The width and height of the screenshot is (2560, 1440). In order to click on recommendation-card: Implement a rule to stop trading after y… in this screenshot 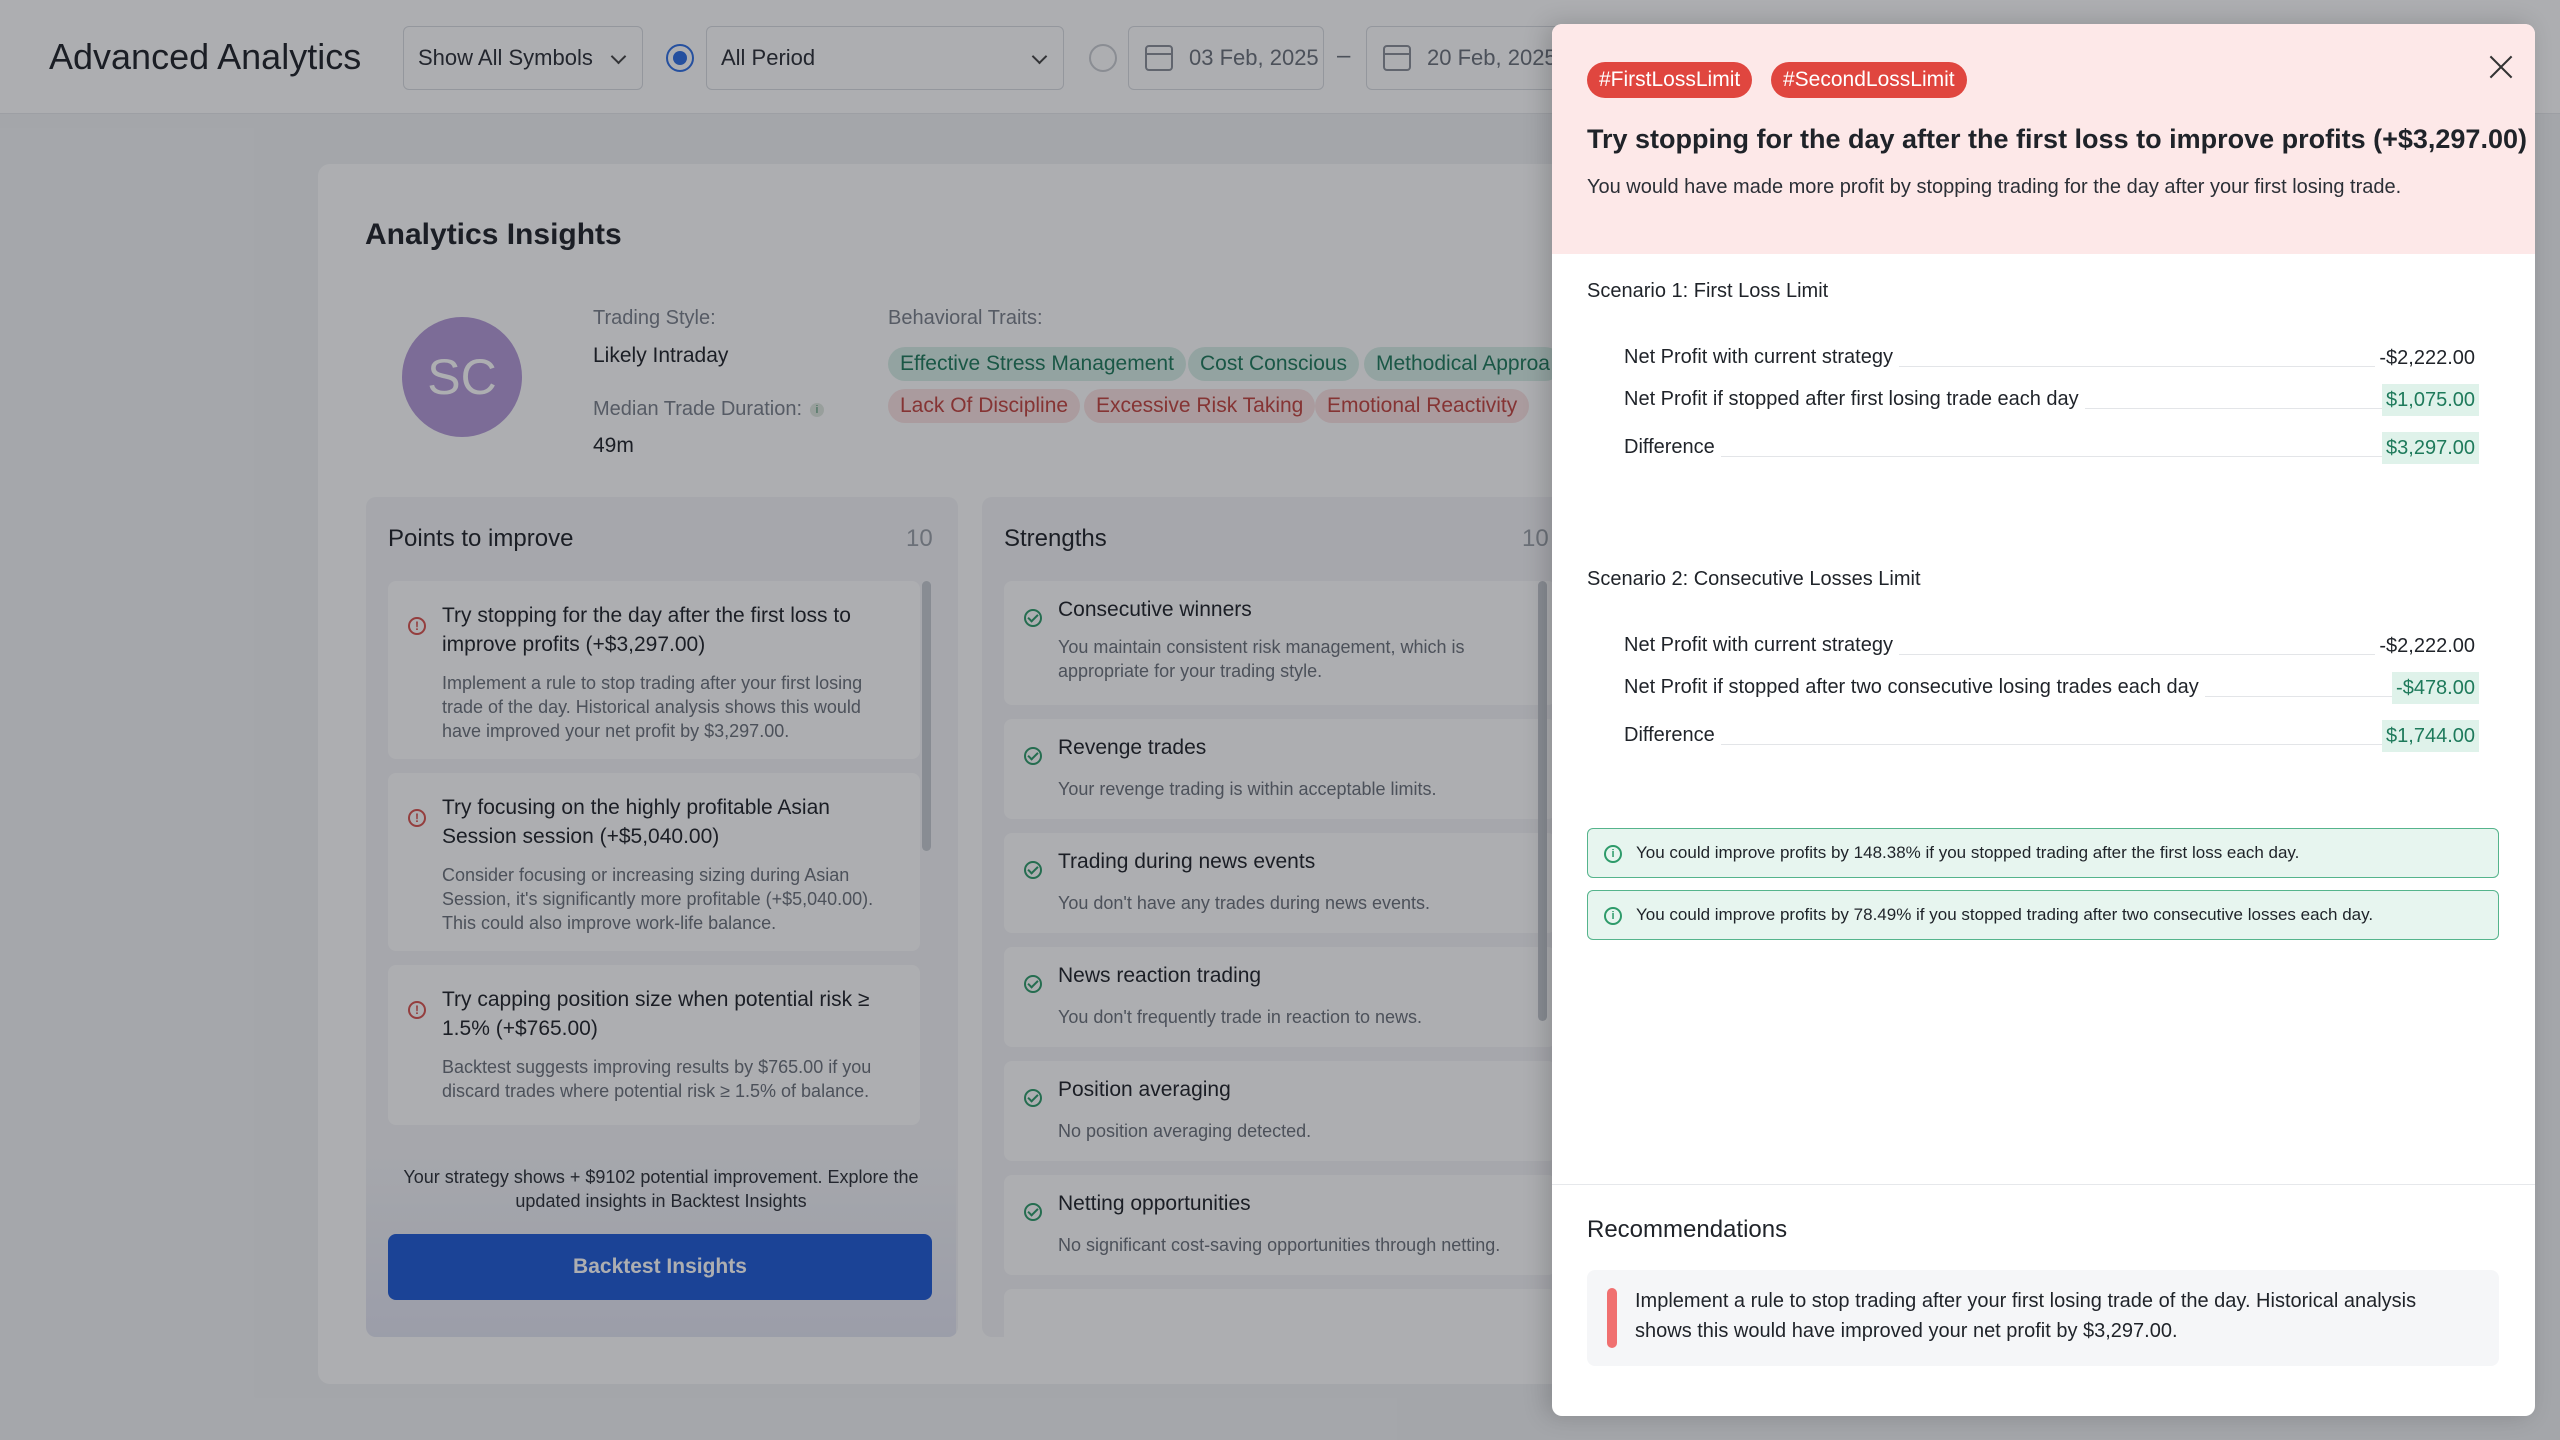, I will do `click(2043, 1318)`.